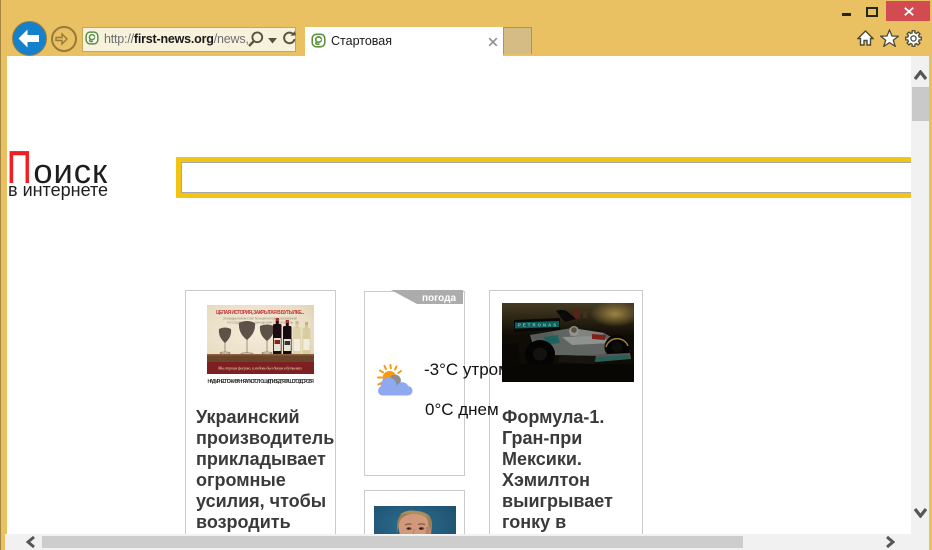  Describe the element at coordinates (439, 298) in the screenshot. I see `svg-text: погода` at that location.